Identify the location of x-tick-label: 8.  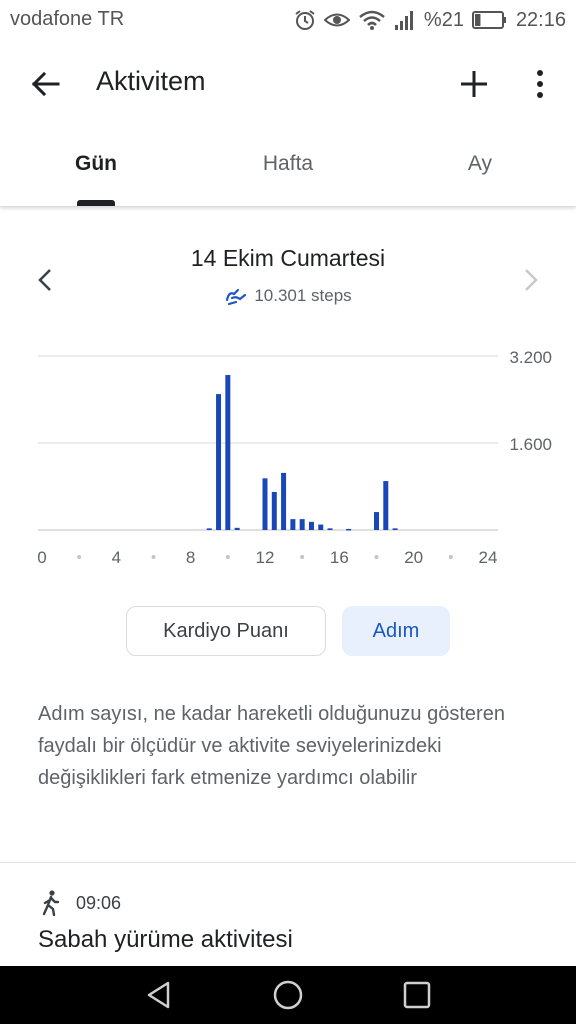
(190, 557).